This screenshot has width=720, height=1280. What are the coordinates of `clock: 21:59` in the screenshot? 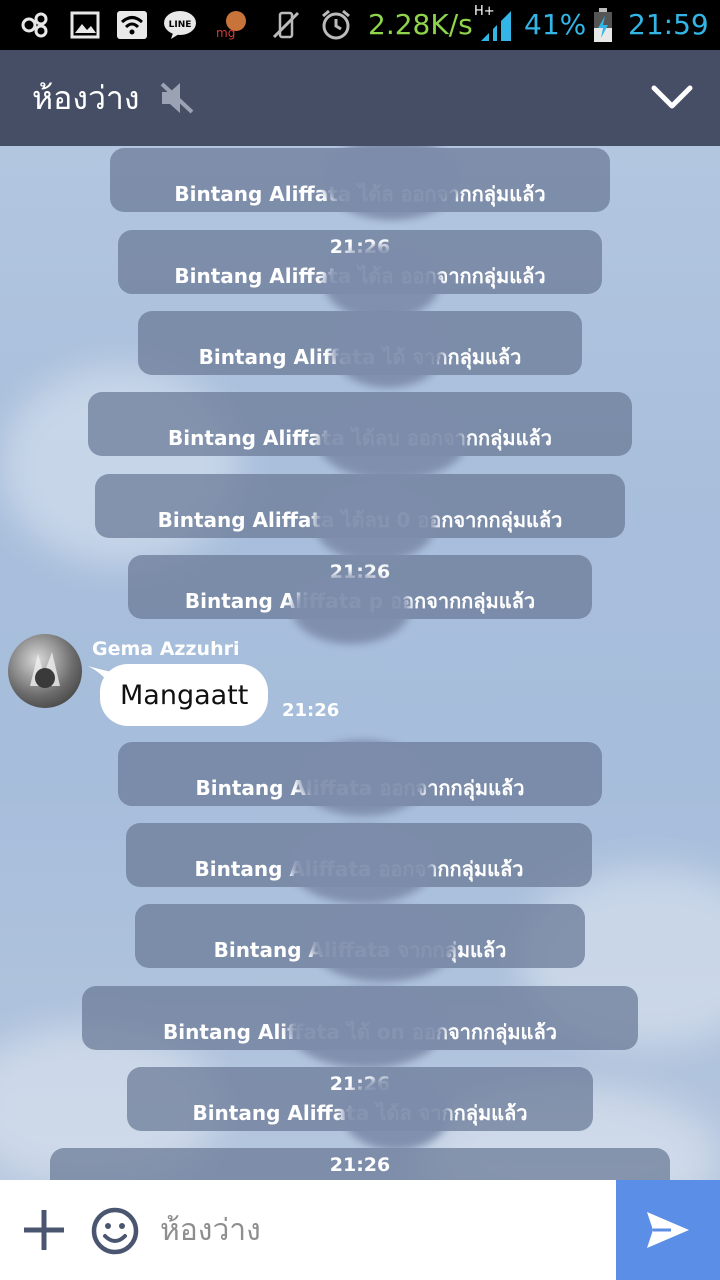 It's located at (668, 24).